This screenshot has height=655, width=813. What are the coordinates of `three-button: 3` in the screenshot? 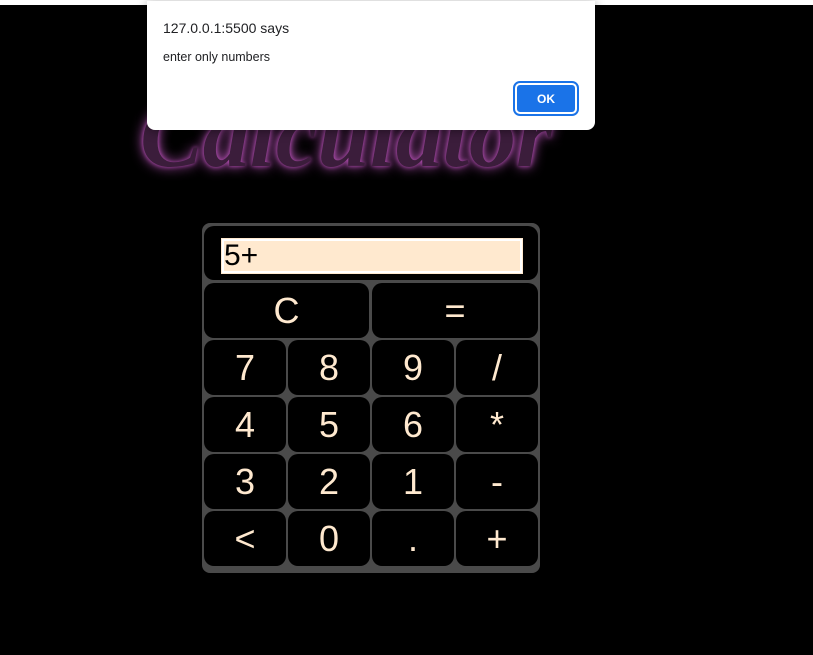 It's located at (245, 481).